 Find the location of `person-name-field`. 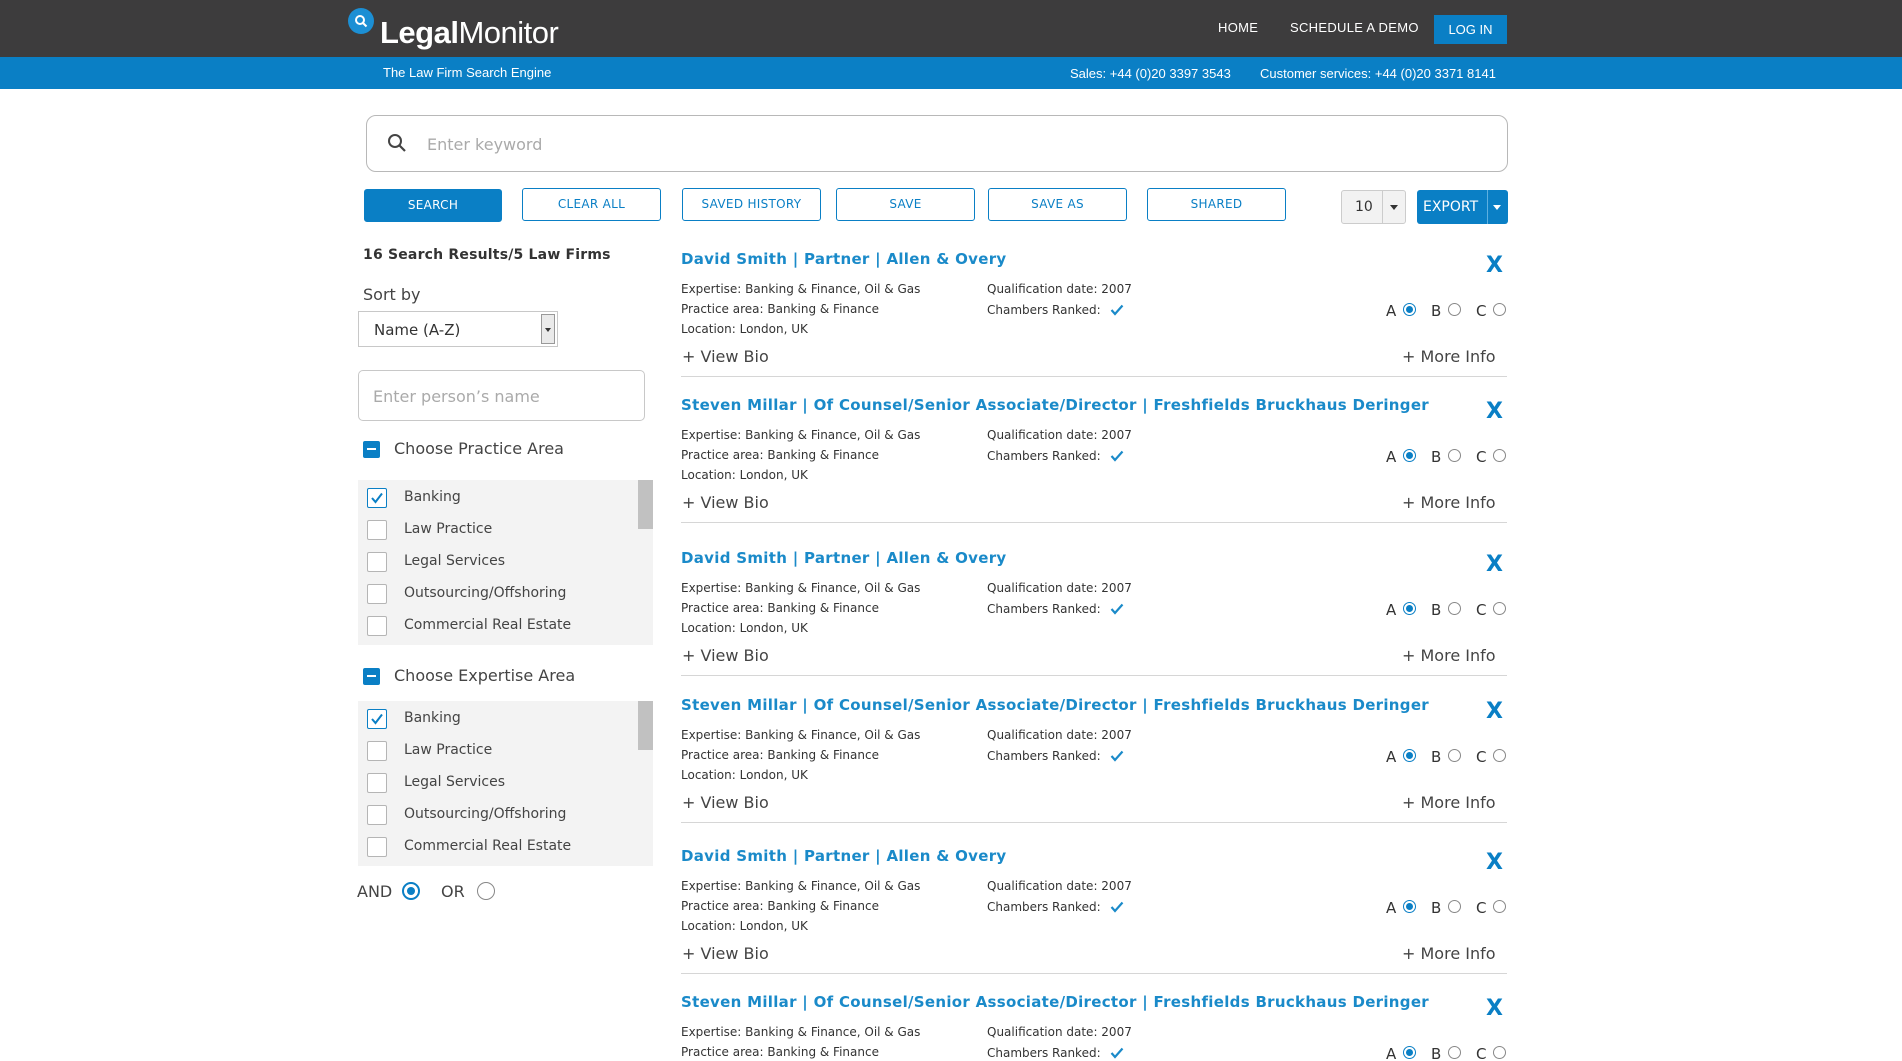

person-name-field is located at coordinates (501, 395).